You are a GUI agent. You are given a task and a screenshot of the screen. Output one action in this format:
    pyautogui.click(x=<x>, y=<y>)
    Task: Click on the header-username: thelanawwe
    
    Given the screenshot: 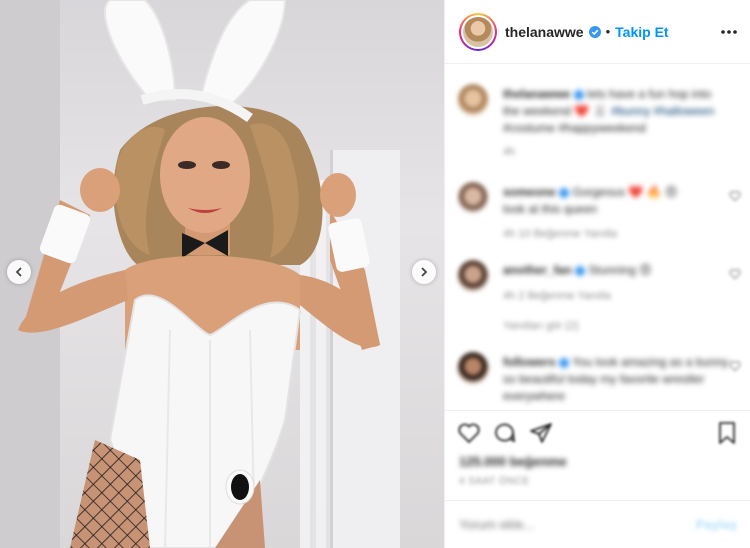 What is the action you would take?
    pyautogui.click(x=544, y=32)
    